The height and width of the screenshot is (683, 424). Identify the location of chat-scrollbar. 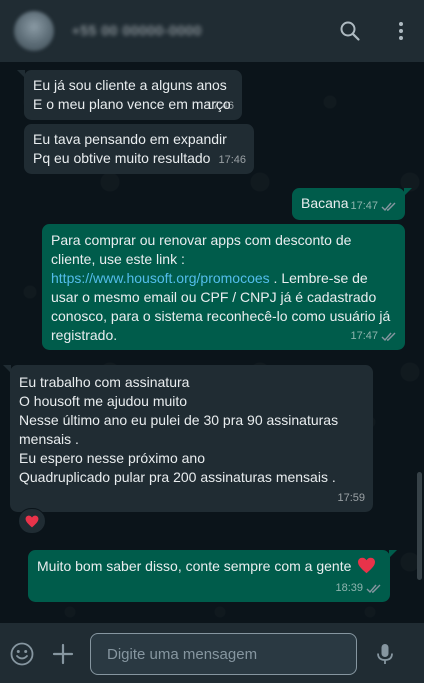
(419, 526).